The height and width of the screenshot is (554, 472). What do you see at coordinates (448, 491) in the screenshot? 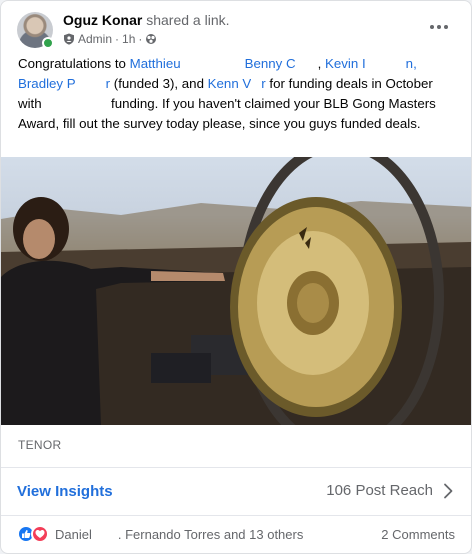
I see `chevron-right-icon` at bounding box center [448, 491].